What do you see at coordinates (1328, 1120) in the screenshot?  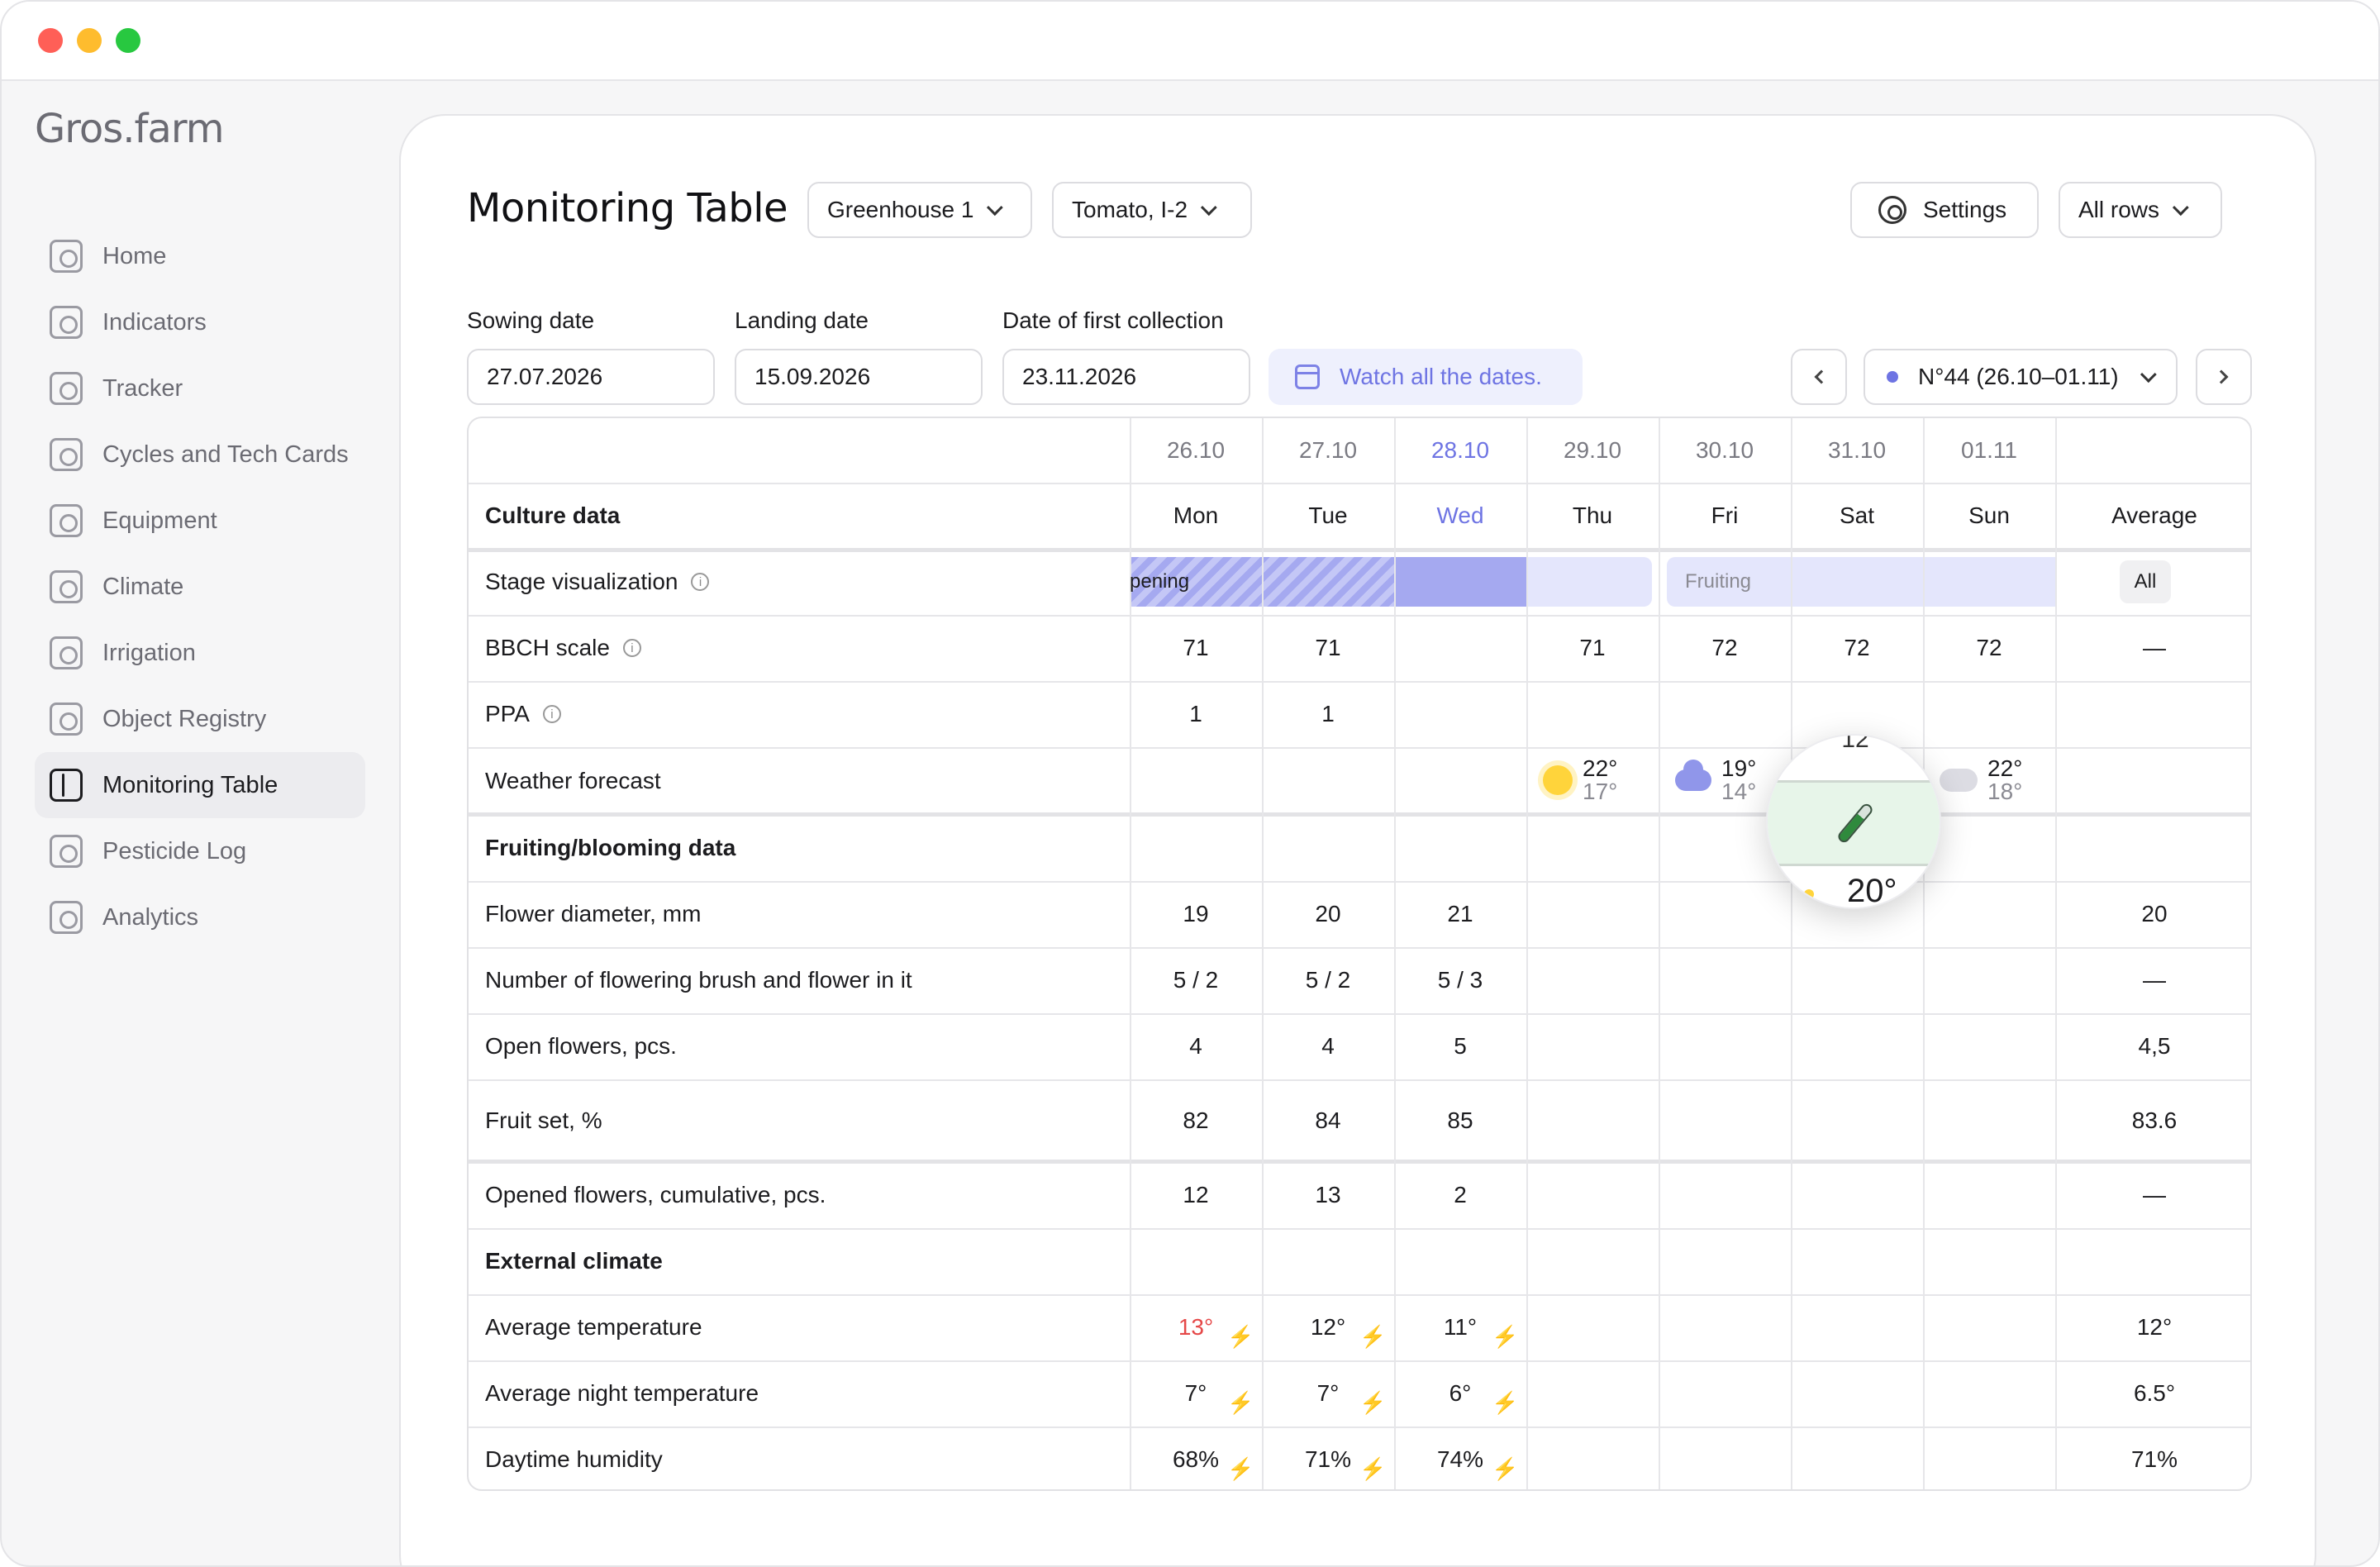 I see `table-cell: 84` at bounding box center [1328, 1120].